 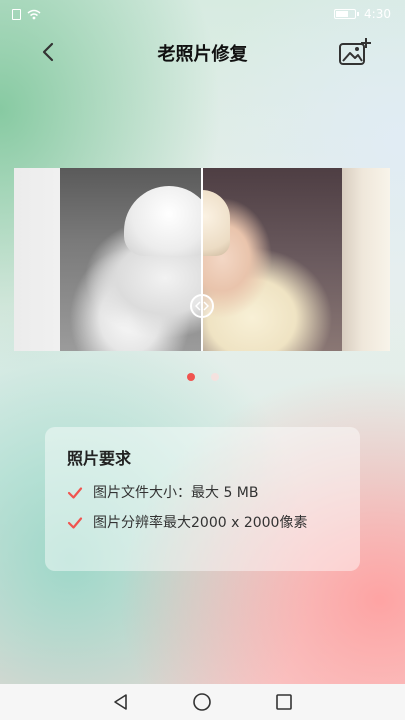 I want to click on square-recent-icon, so click(x=284, y=702).